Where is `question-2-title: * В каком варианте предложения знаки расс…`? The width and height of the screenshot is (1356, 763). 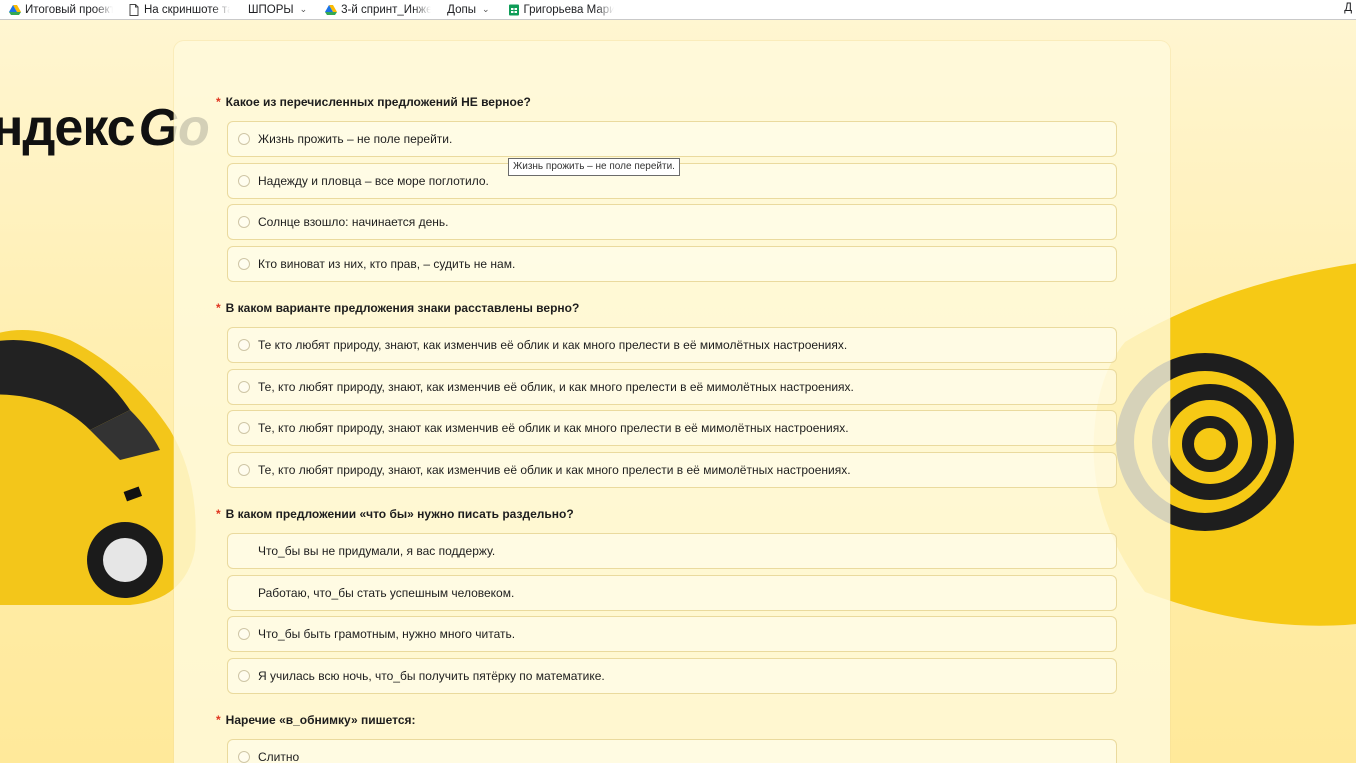 question-2-title: * В каком варианте предложения знаки расс… is located at coordinates (397, 308).